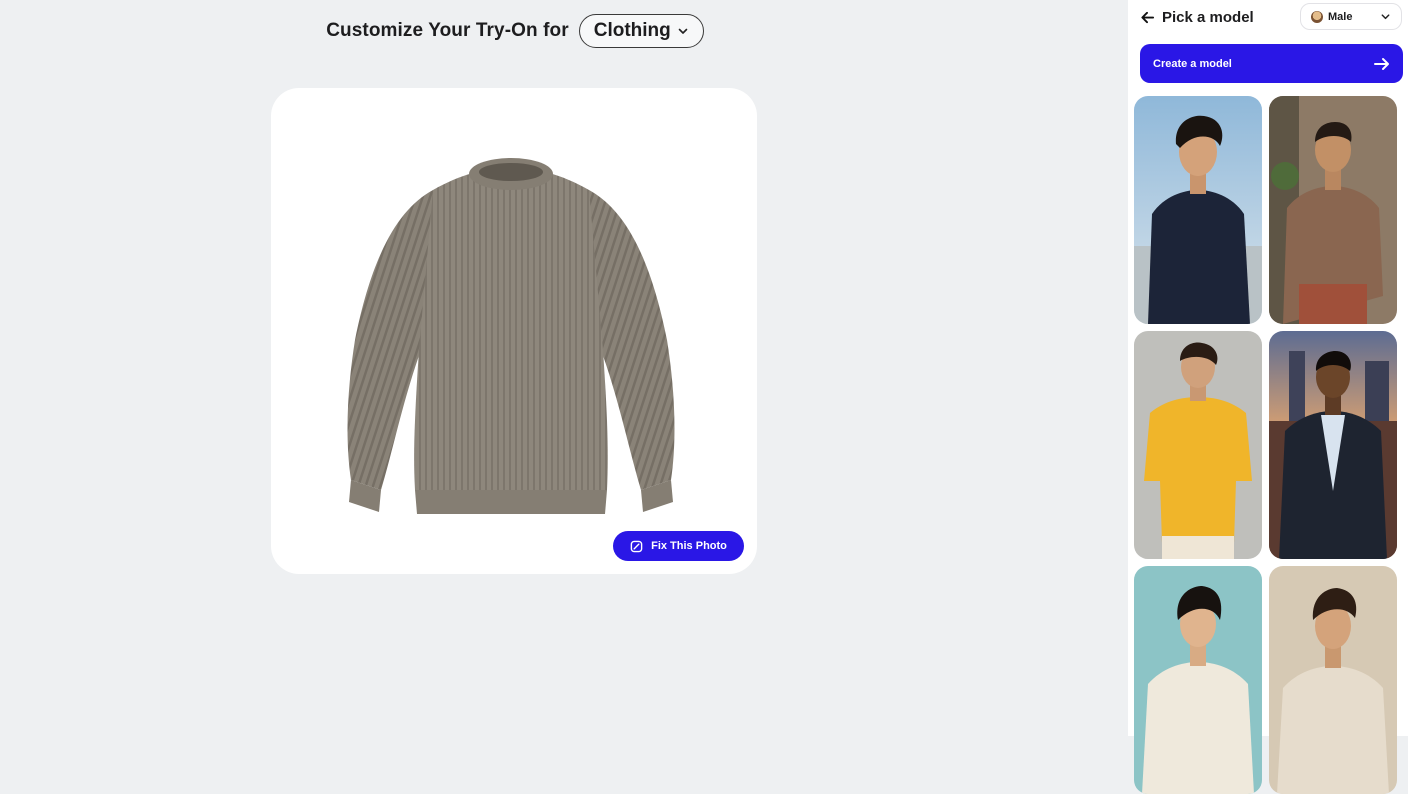  I want to click on category-dropdown: Clothing, so click(641, 31).